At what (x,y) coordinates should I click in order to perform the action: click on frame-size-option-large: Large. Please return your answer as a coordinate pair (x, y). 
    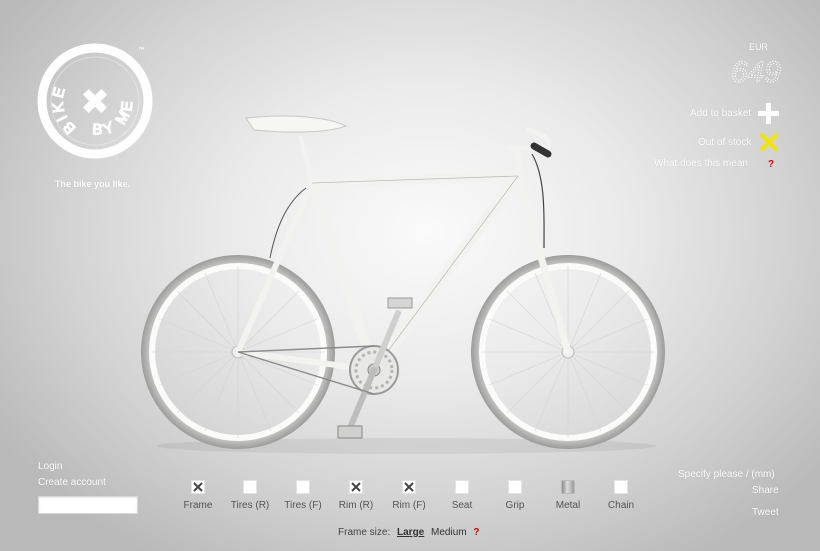
    Looking at the image, I should click on (410, 532).